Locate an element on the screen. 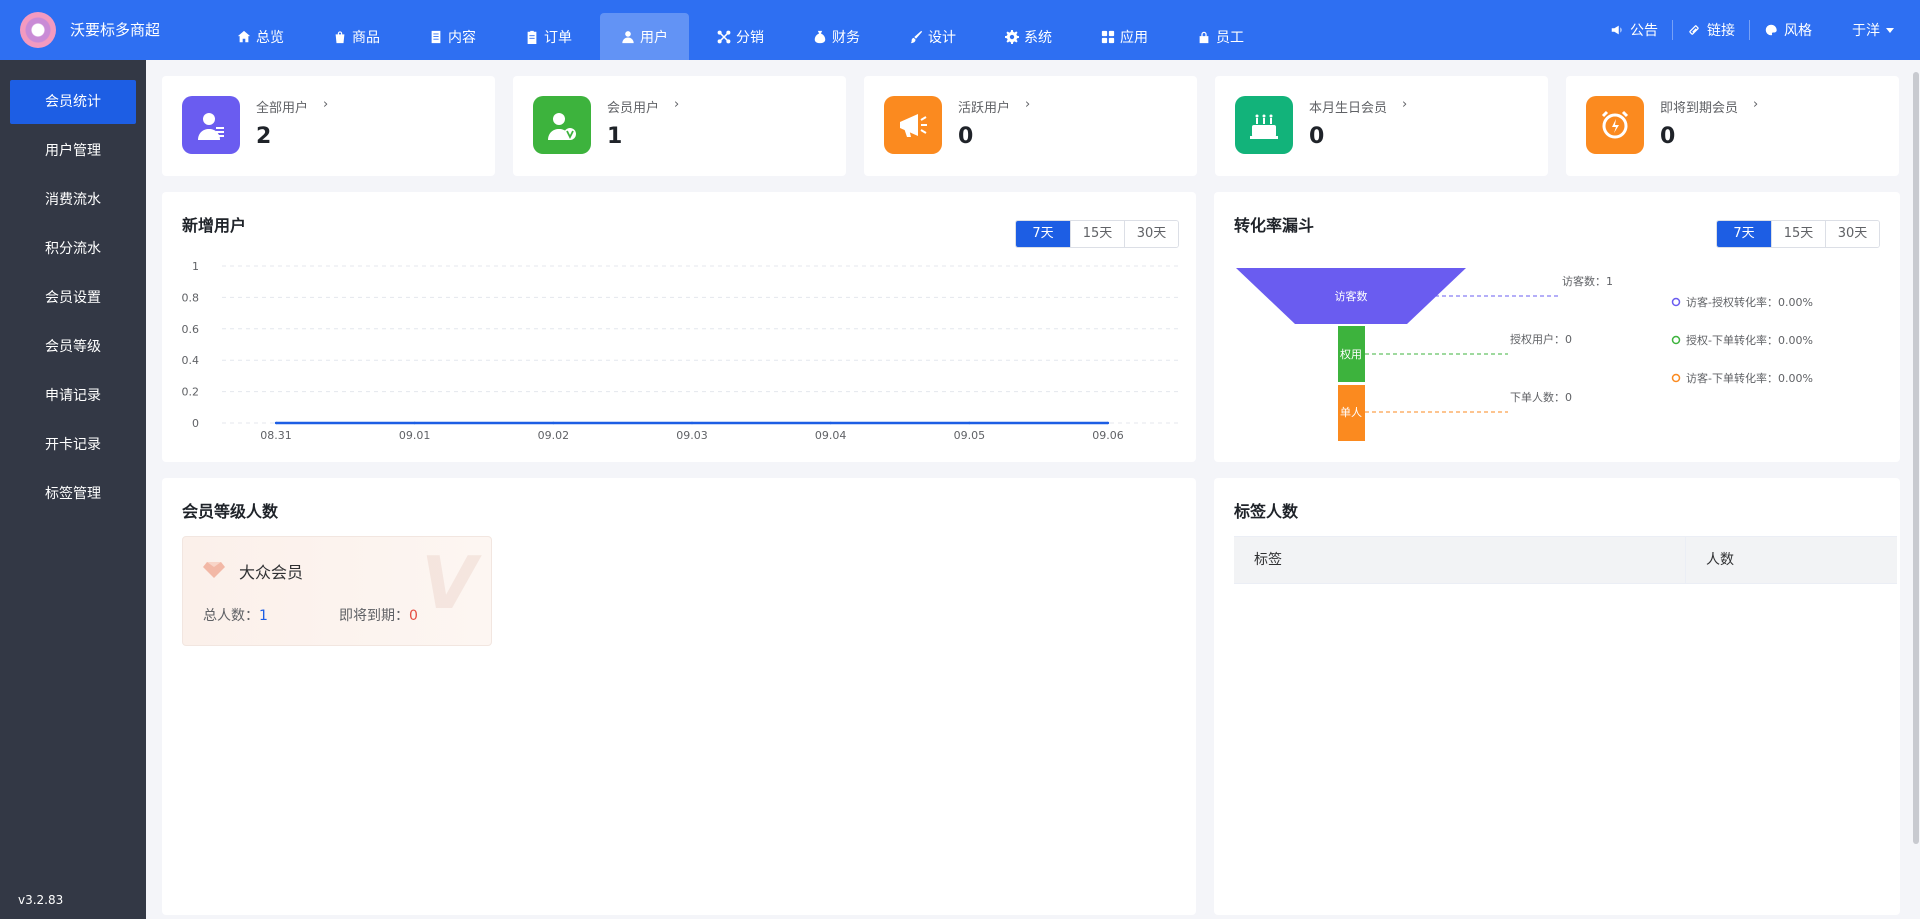 Image resolution: width=1920 pixels, height=919 pixels. nav-money-bag: 财务 is located at coordinates (836, 36).